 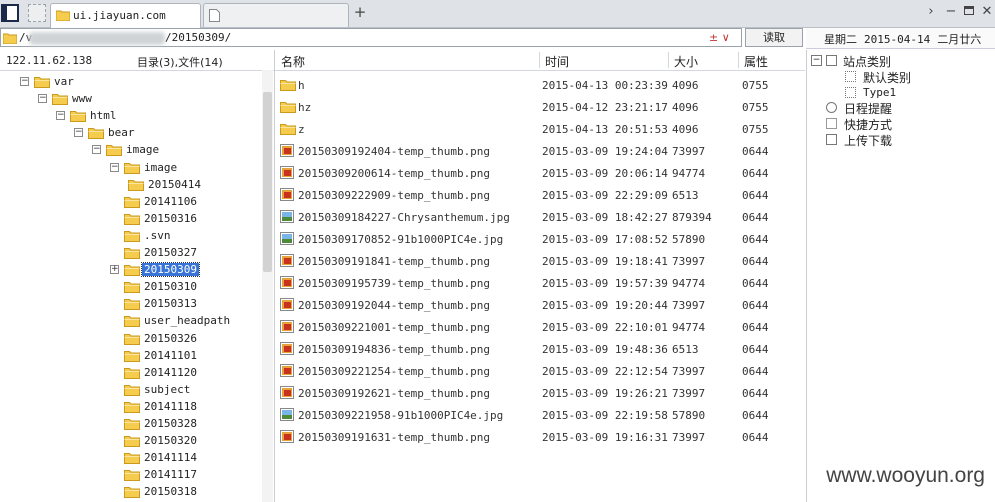 What do you see at coordinates (129, 115) in the screenshot?
I see `tree-node: − html` at bounding box center [129, 115].